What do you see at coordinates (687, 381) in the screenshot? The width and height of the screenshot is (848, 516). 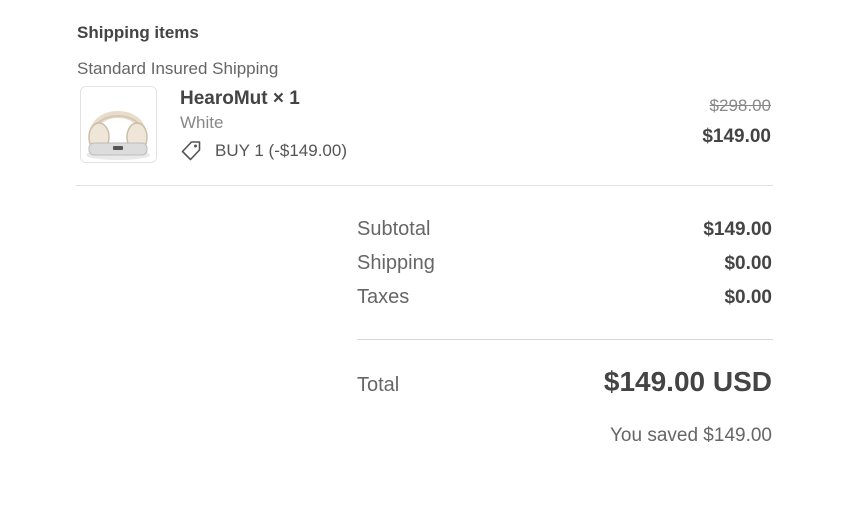 I see `total-value: $149.00 USD` at bounding box center [687, 381].